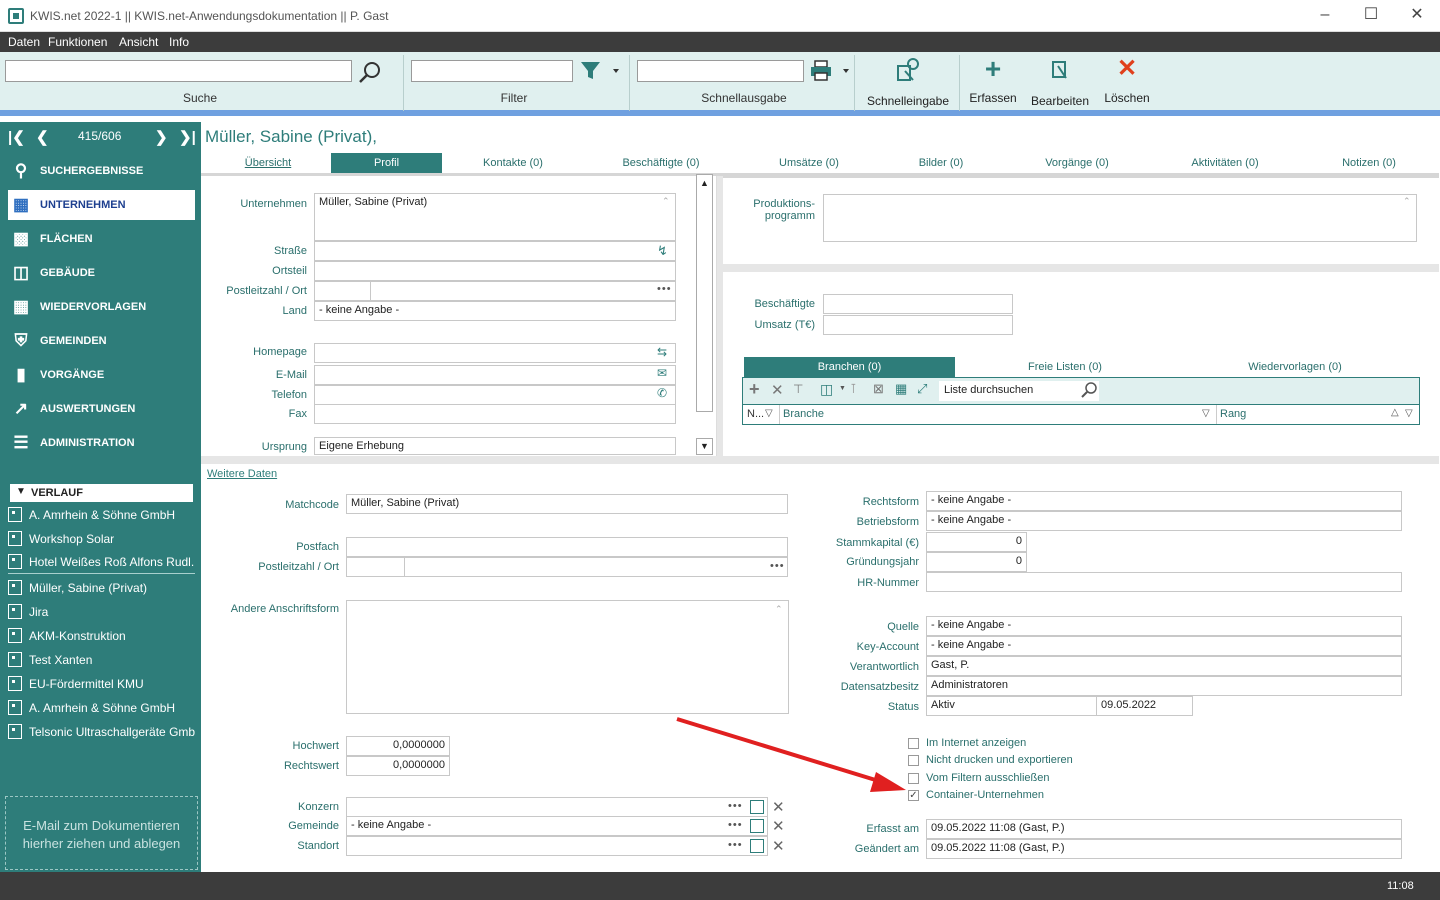 The width and height of the screenshot is (1440, 900). Describe the element at coordinates (666, 201) in the screenshot. I see `company-scroll-icon: ⌃` at that location.